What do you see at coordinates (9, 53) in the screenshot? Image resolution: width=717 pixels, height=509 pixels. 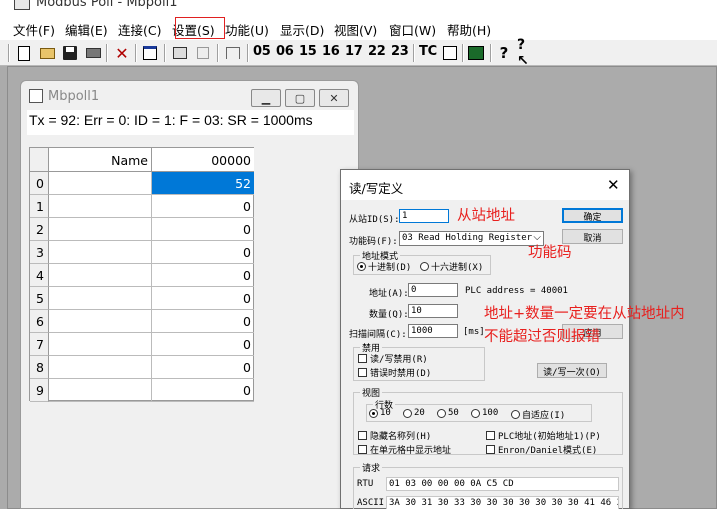 I see `toolbar-separator` at bounding box center [9, 53].